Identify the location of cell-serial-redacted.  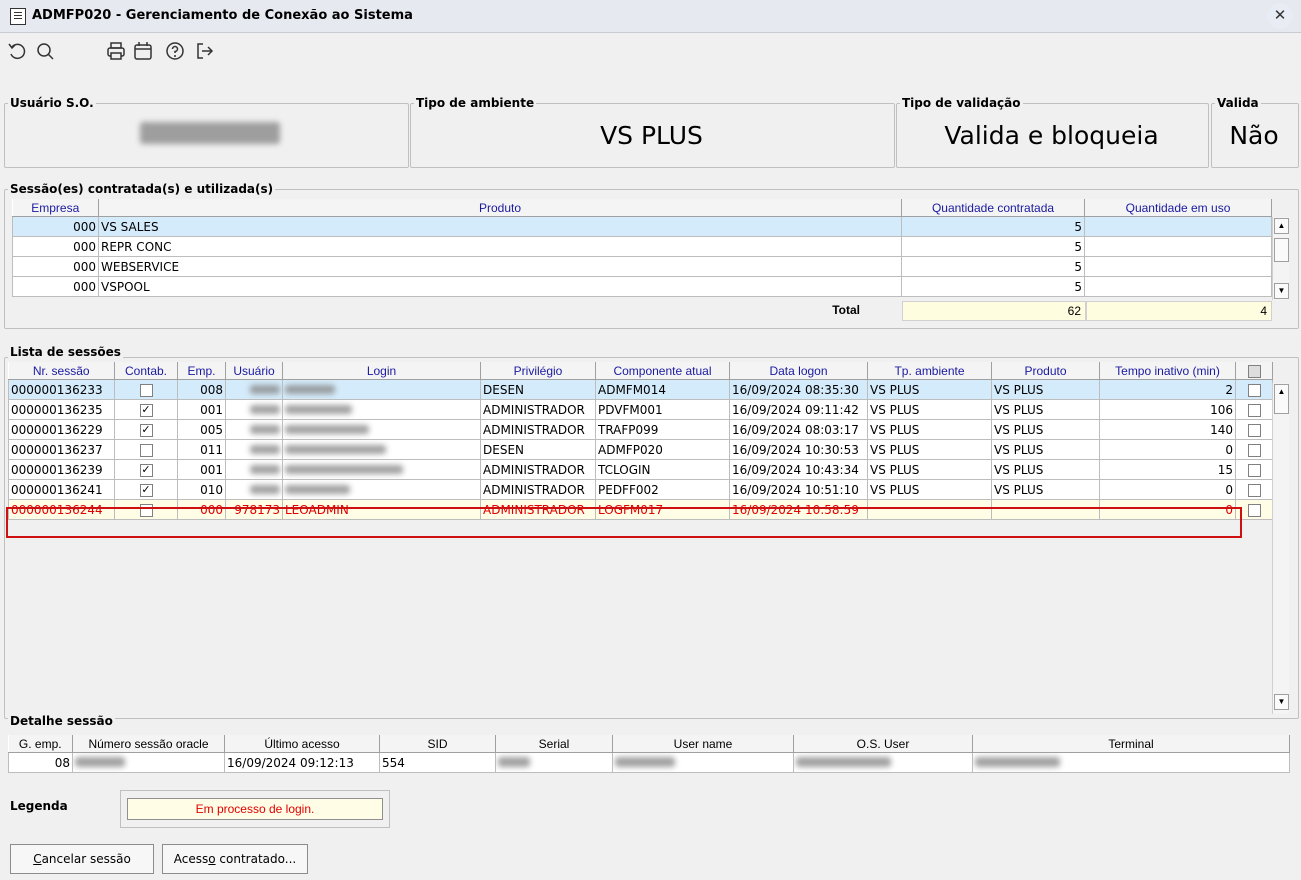
(554, 762).